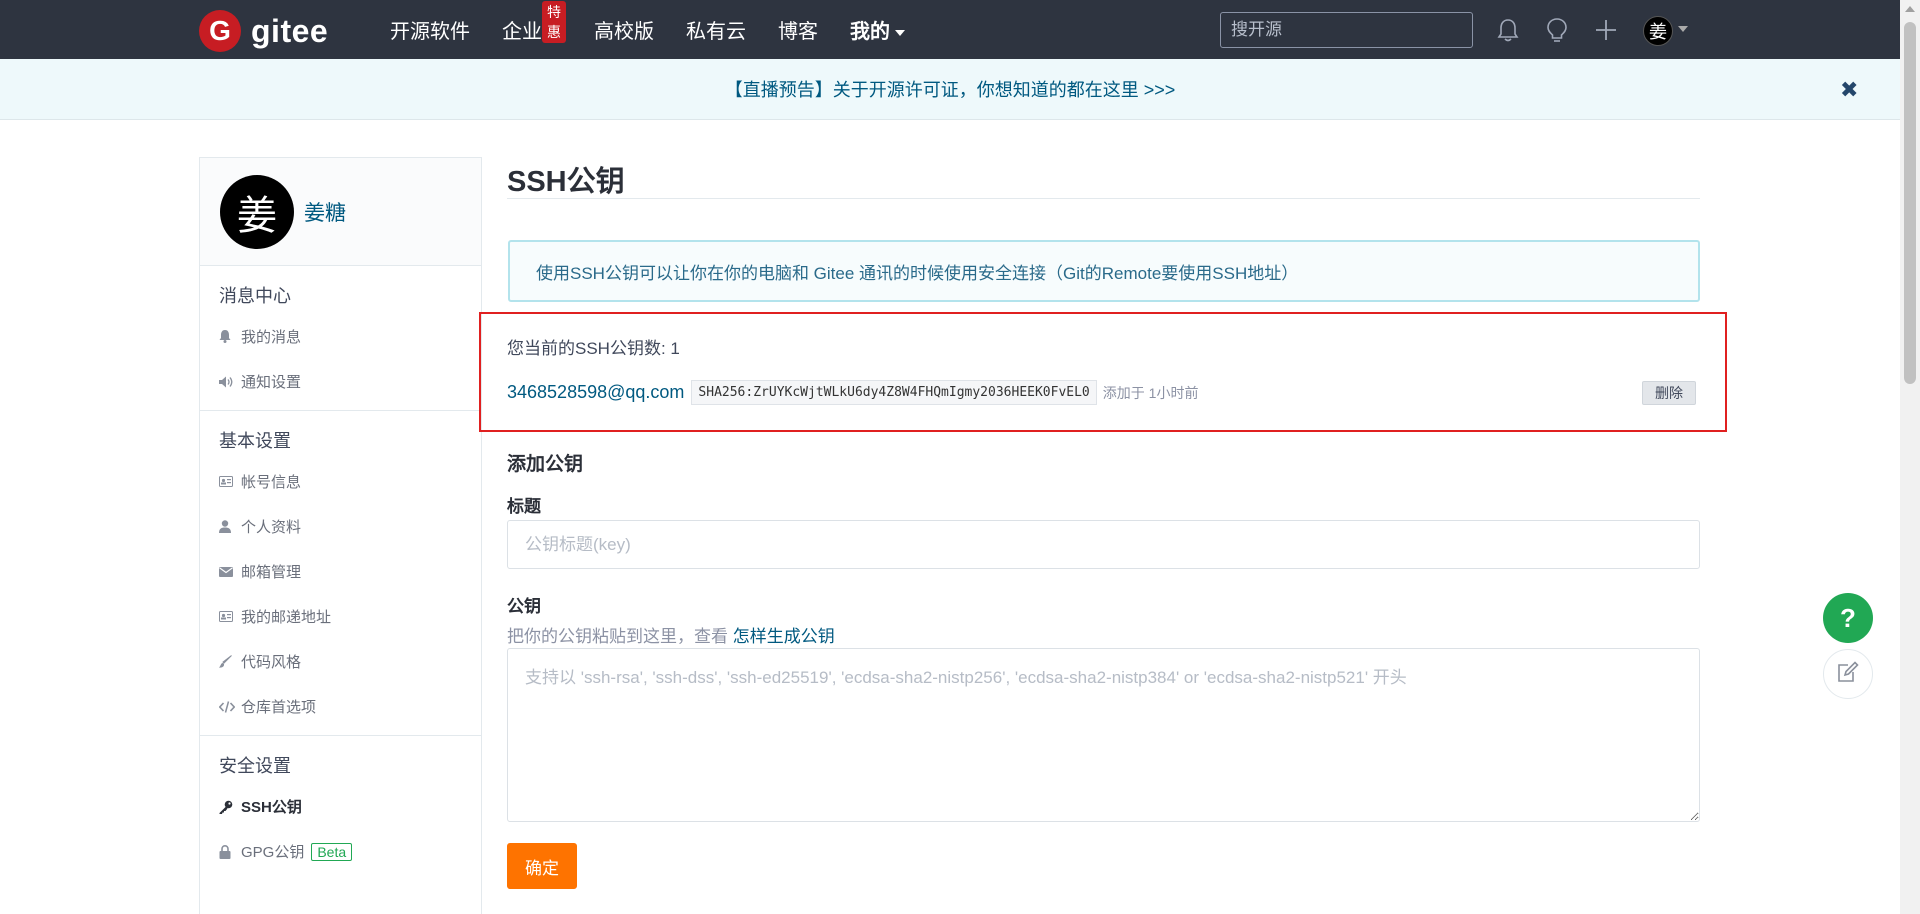 The image size is (1920, 914). What do you see at coordinates (229, 706) in the screenshot?
I see `code-icon` at bounding box center [229, 706].